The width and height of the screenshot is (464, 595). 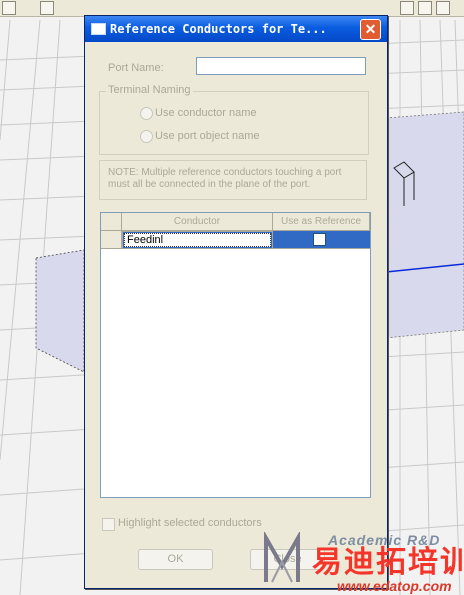 I want to click on conductor-column-header: Conductor, so click(x=197, y=222).